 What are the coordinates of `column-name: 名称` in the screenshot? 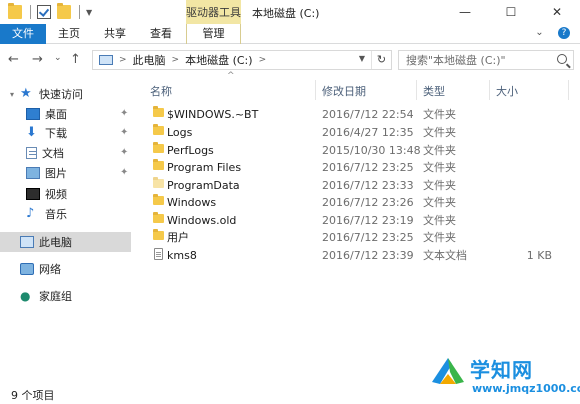 It's located at (161, 91).